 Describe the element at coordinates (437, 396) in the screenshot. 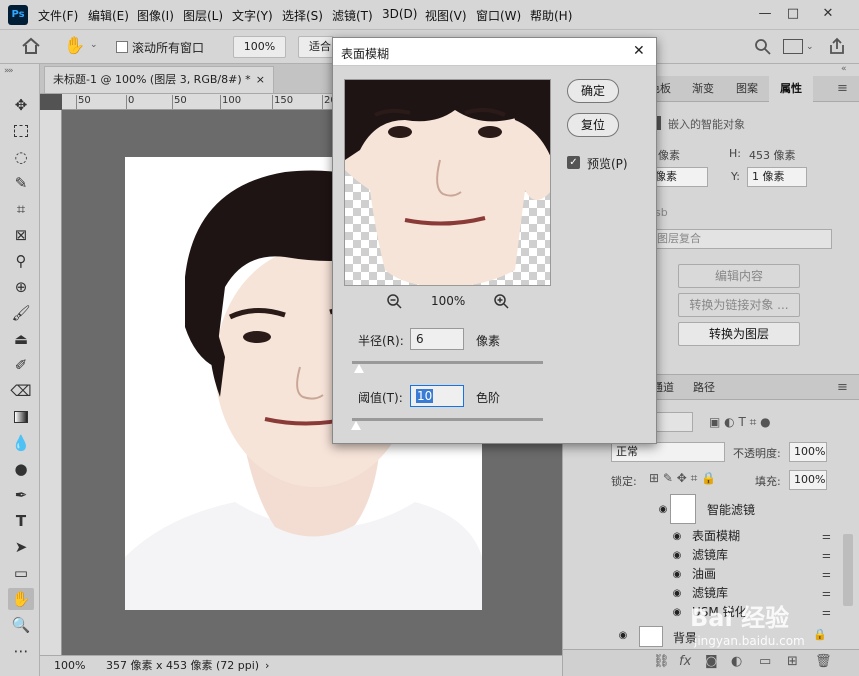

I see `threshold-input: 10` at that location.